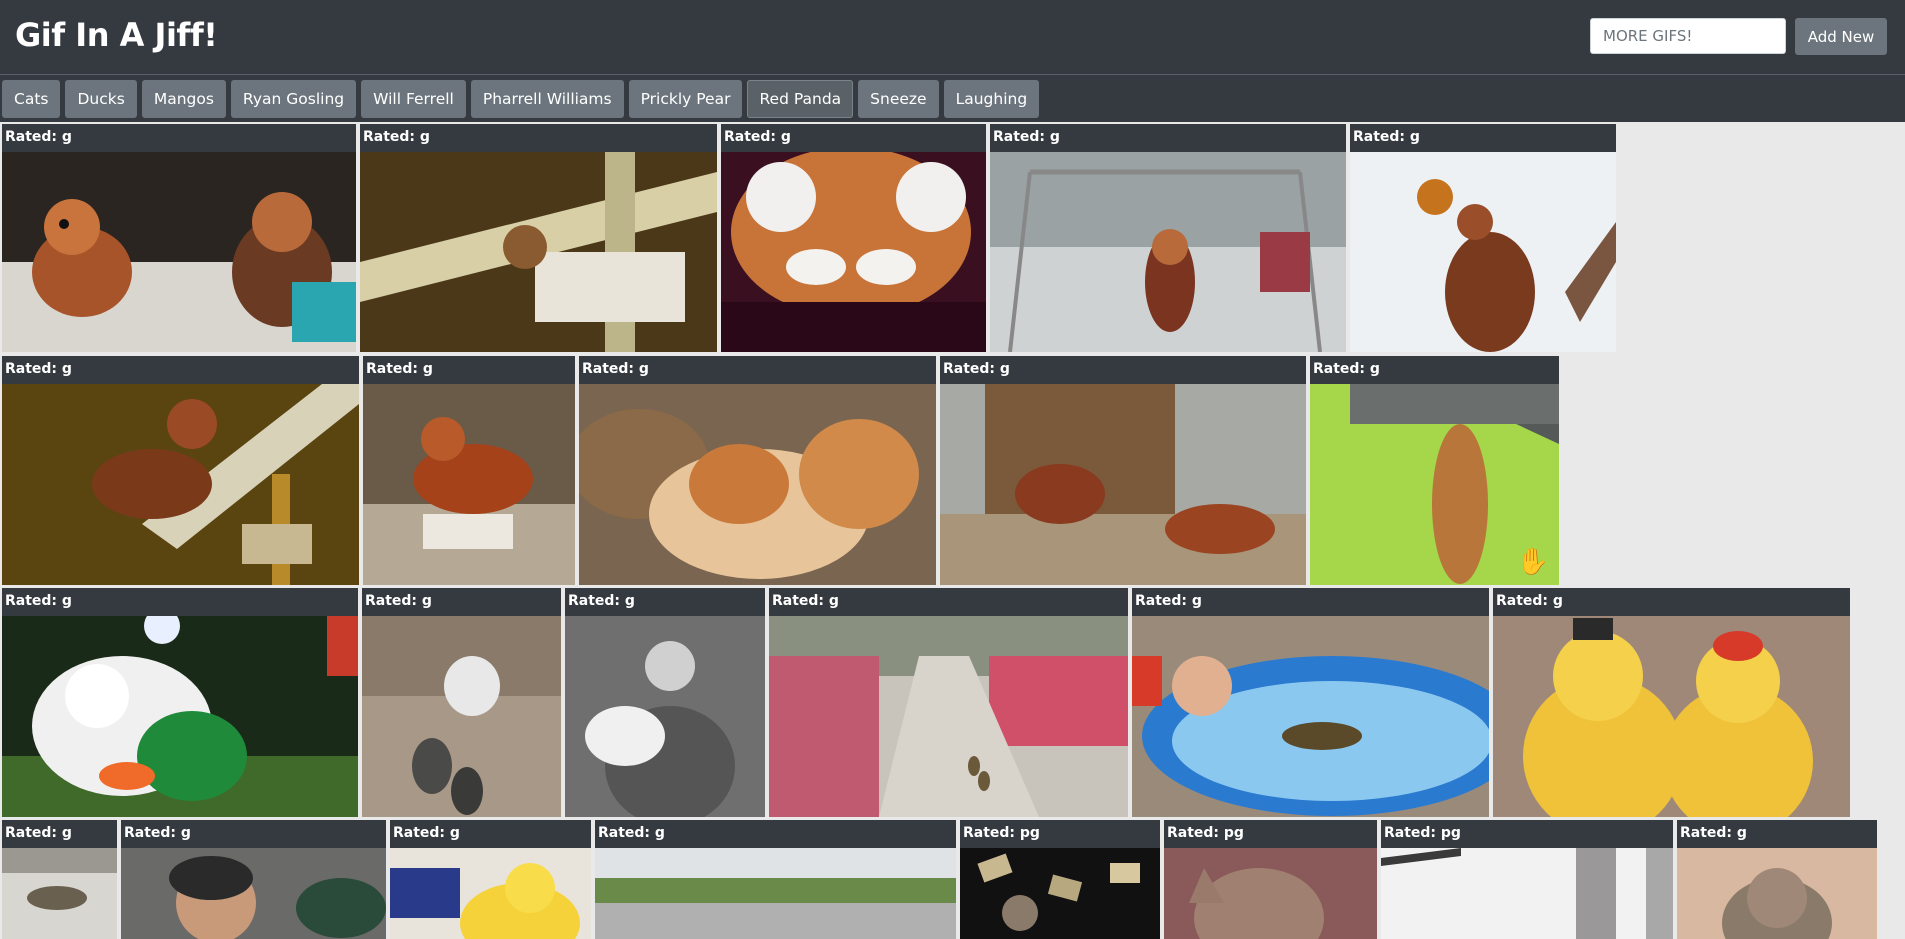 The image size is (1905, 939). Describe the element at coordinates (1532, 562) in the screenshot. I see `waving-hand-icon: ✋` at that location.